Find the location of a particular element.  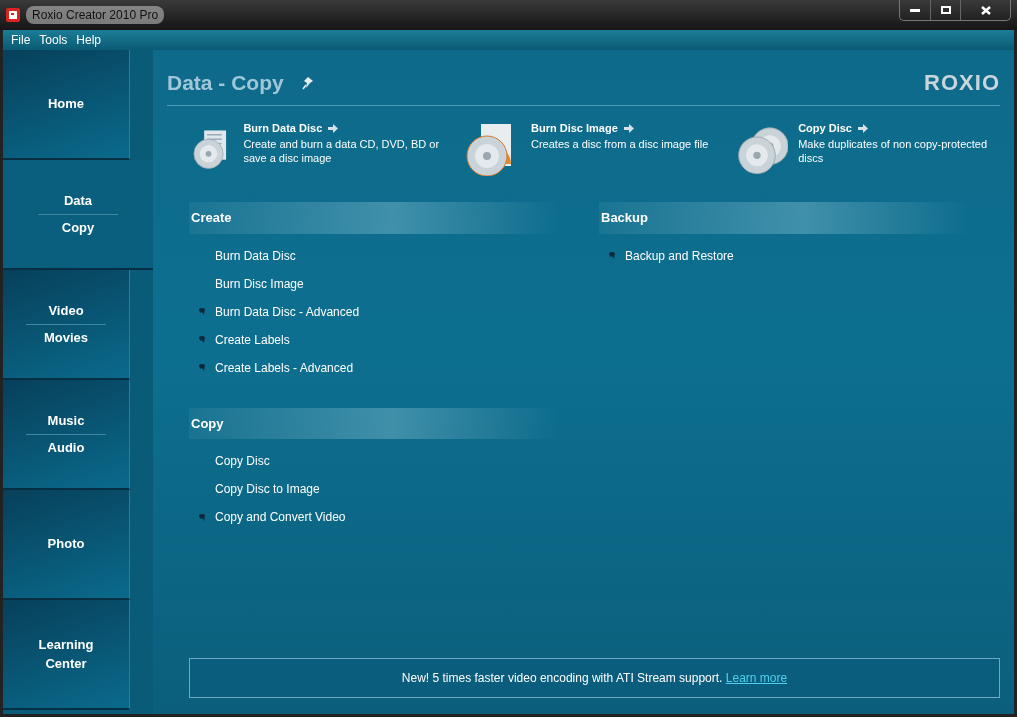

sidebar-tab: Video Movies is located at coordinates (66, 325).